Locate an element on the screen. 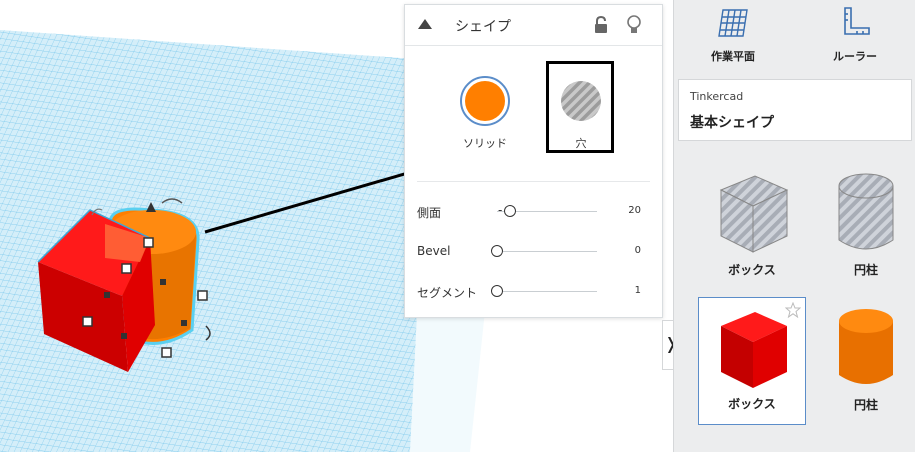  shape-tile-cylinder-hole: 円柱 is located at coordinates (863, 226).